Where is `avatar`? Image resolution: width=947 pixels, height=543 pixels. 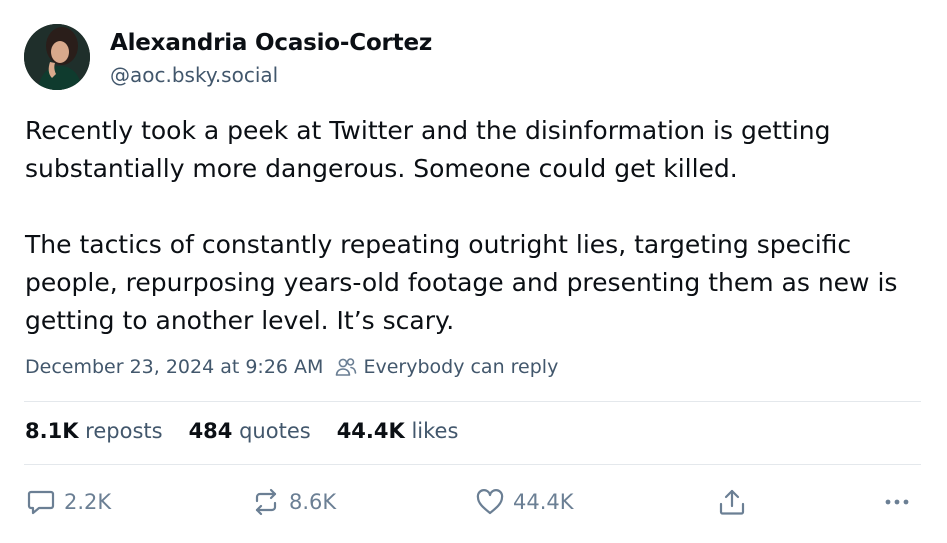
avatar is located at coordinates (57, 57).